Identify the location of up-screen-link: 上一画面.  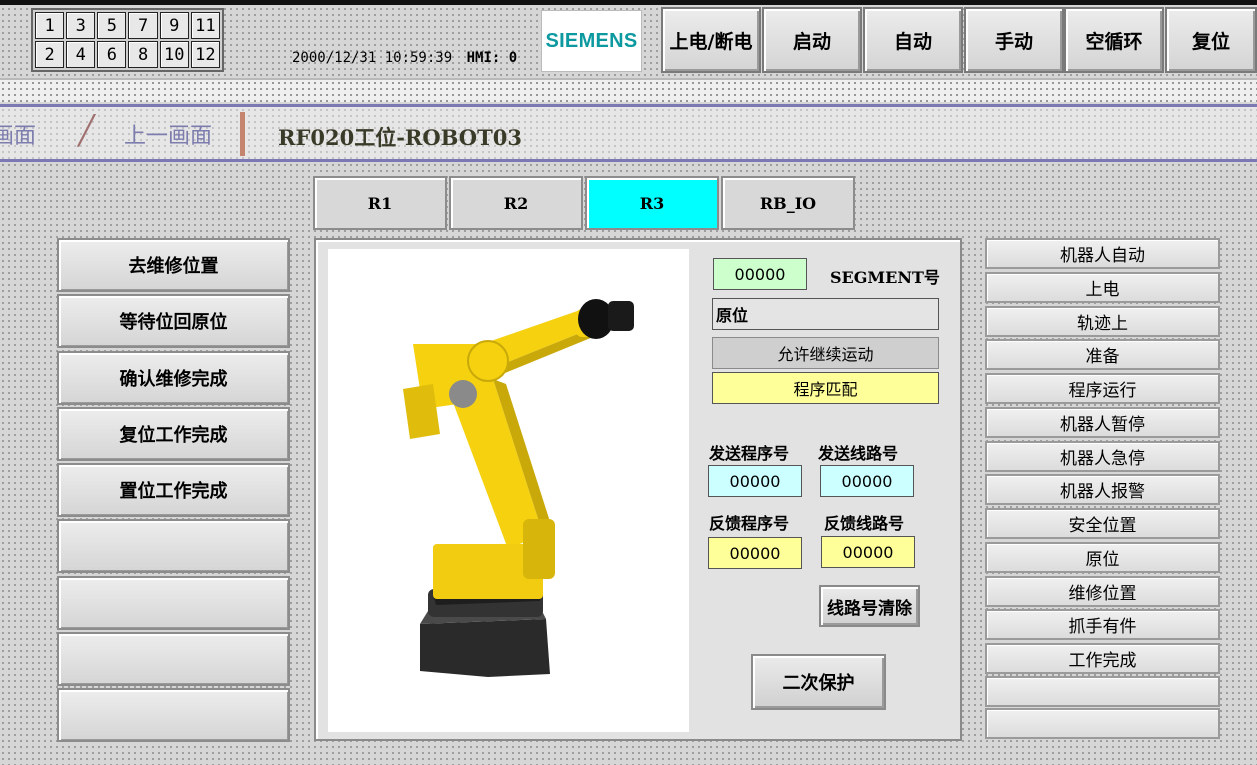
(168, 134).